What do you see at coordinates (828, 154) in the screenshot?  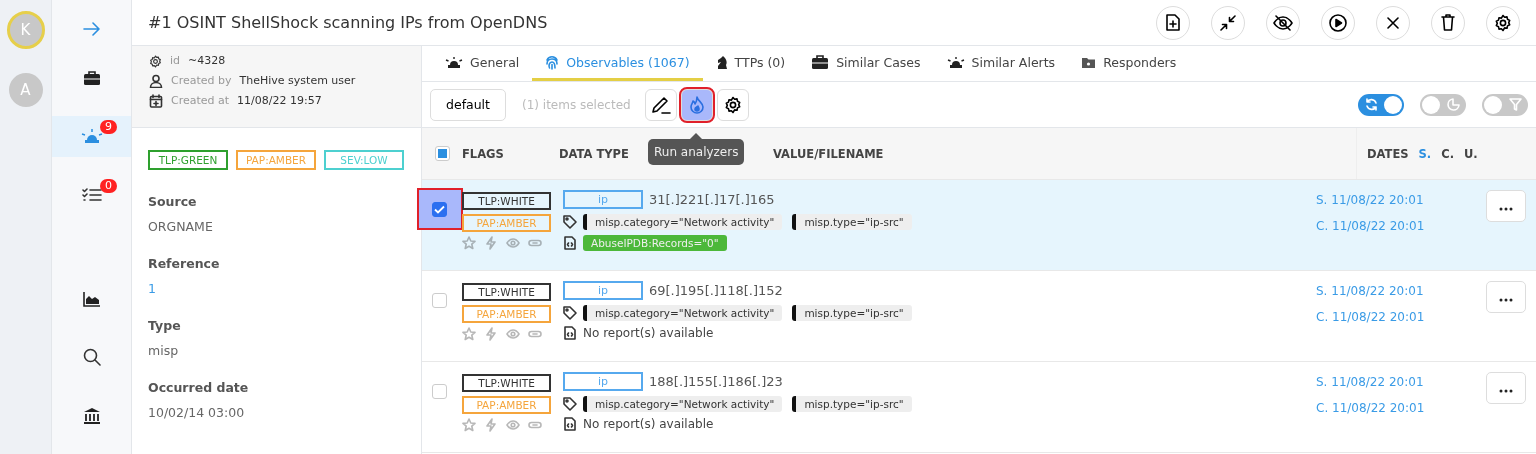 I see `column-header: VALUE/FILENAME` at bounding box center [828, 154].